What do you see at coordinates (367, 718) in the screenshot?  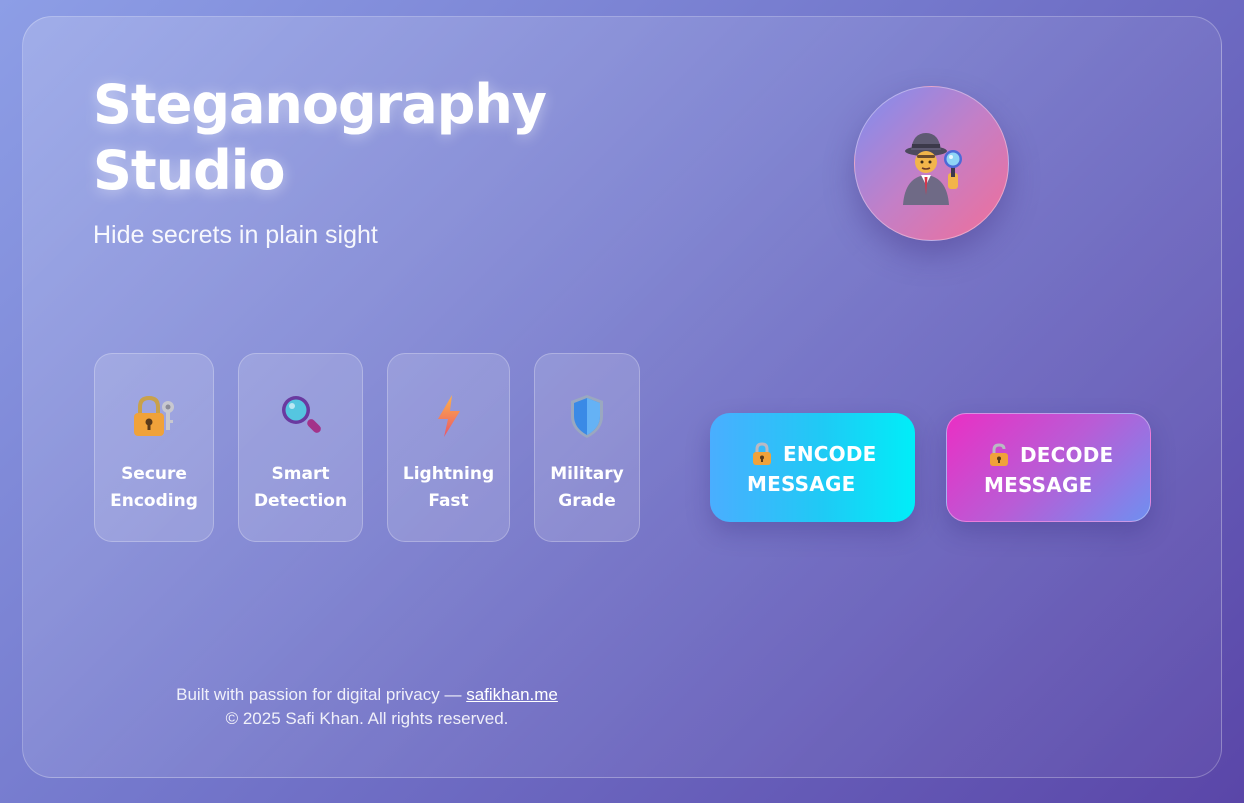 I see `footer-copyright: © 2025 Safi Khan. All rights reserved.` at bounding box center [367, 718].